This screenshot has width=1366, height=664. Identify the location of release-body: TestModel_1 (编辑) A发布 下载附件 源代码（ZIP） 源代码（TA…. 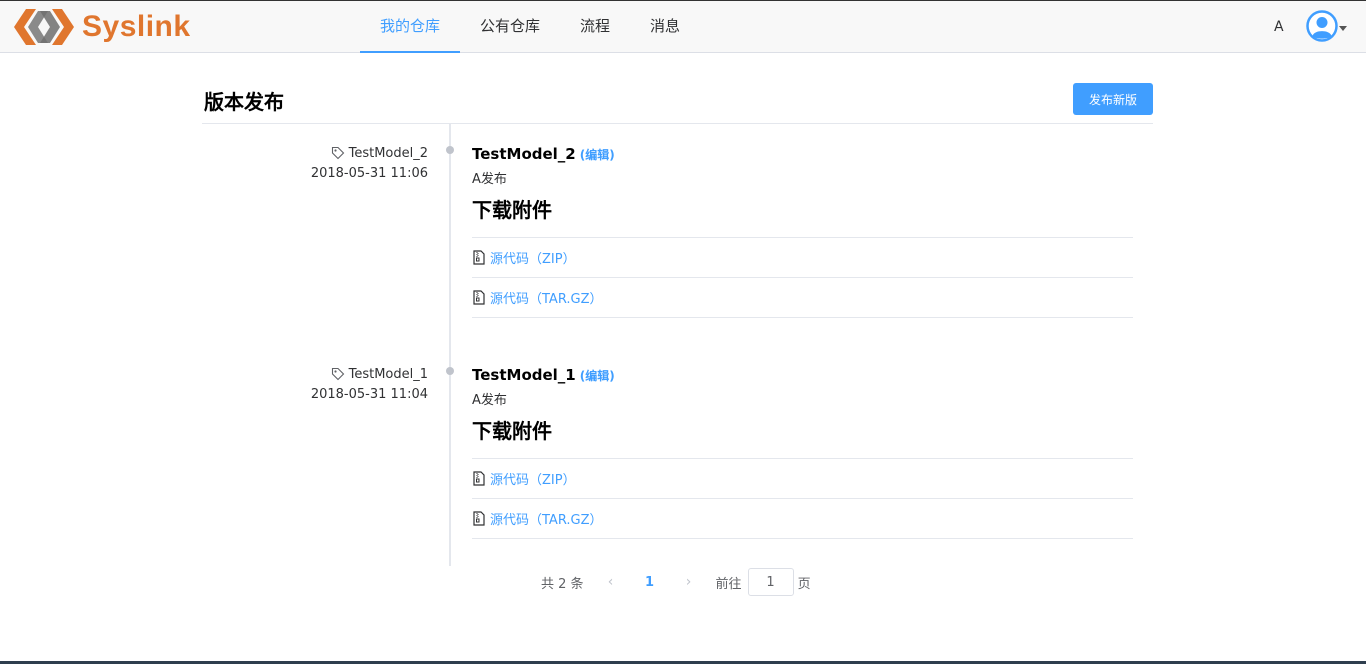
(802, 451).